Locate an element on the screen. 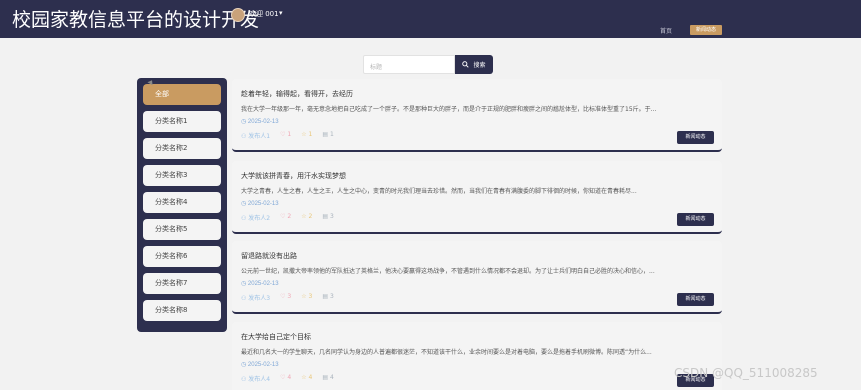 The height and width of the screenshot is (390, 861). category-item: 分类名称6 is located at coordinates (182, 256).